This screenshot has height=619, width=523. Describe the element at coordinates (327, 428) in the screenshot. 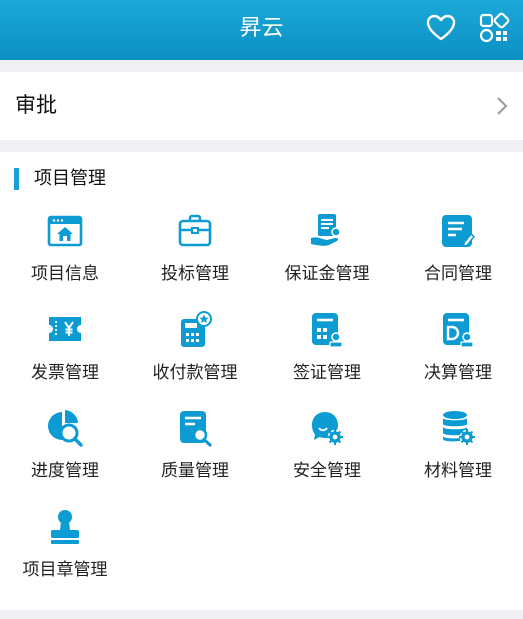

I see `face-gear-icon` at that location.